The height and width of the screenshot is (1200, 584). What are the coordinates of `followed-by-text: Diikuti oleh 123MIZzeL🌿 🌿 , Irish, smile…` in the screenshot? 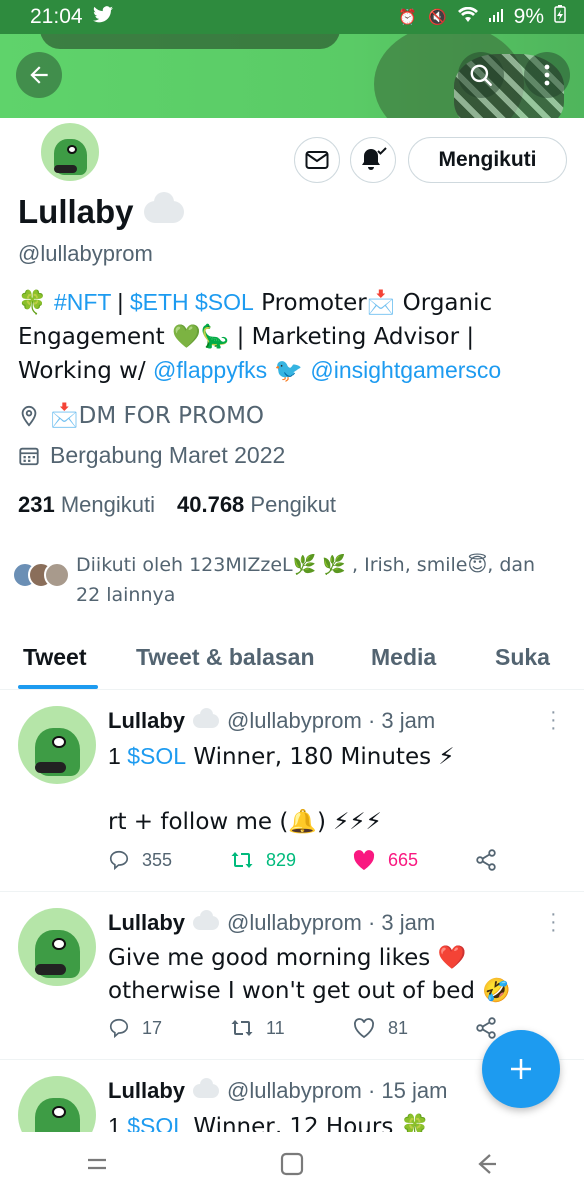 It's located at (306, 580).